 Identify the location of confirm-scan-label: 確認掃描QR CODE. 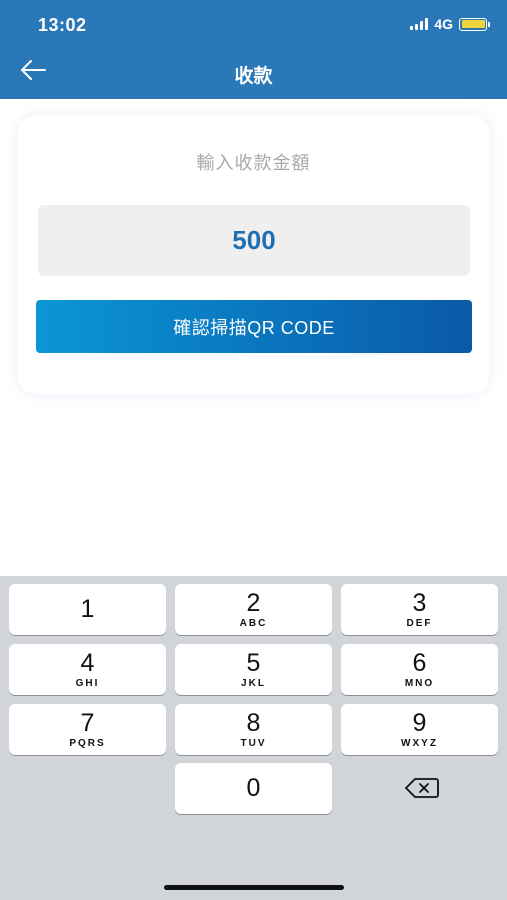
(254, 327).